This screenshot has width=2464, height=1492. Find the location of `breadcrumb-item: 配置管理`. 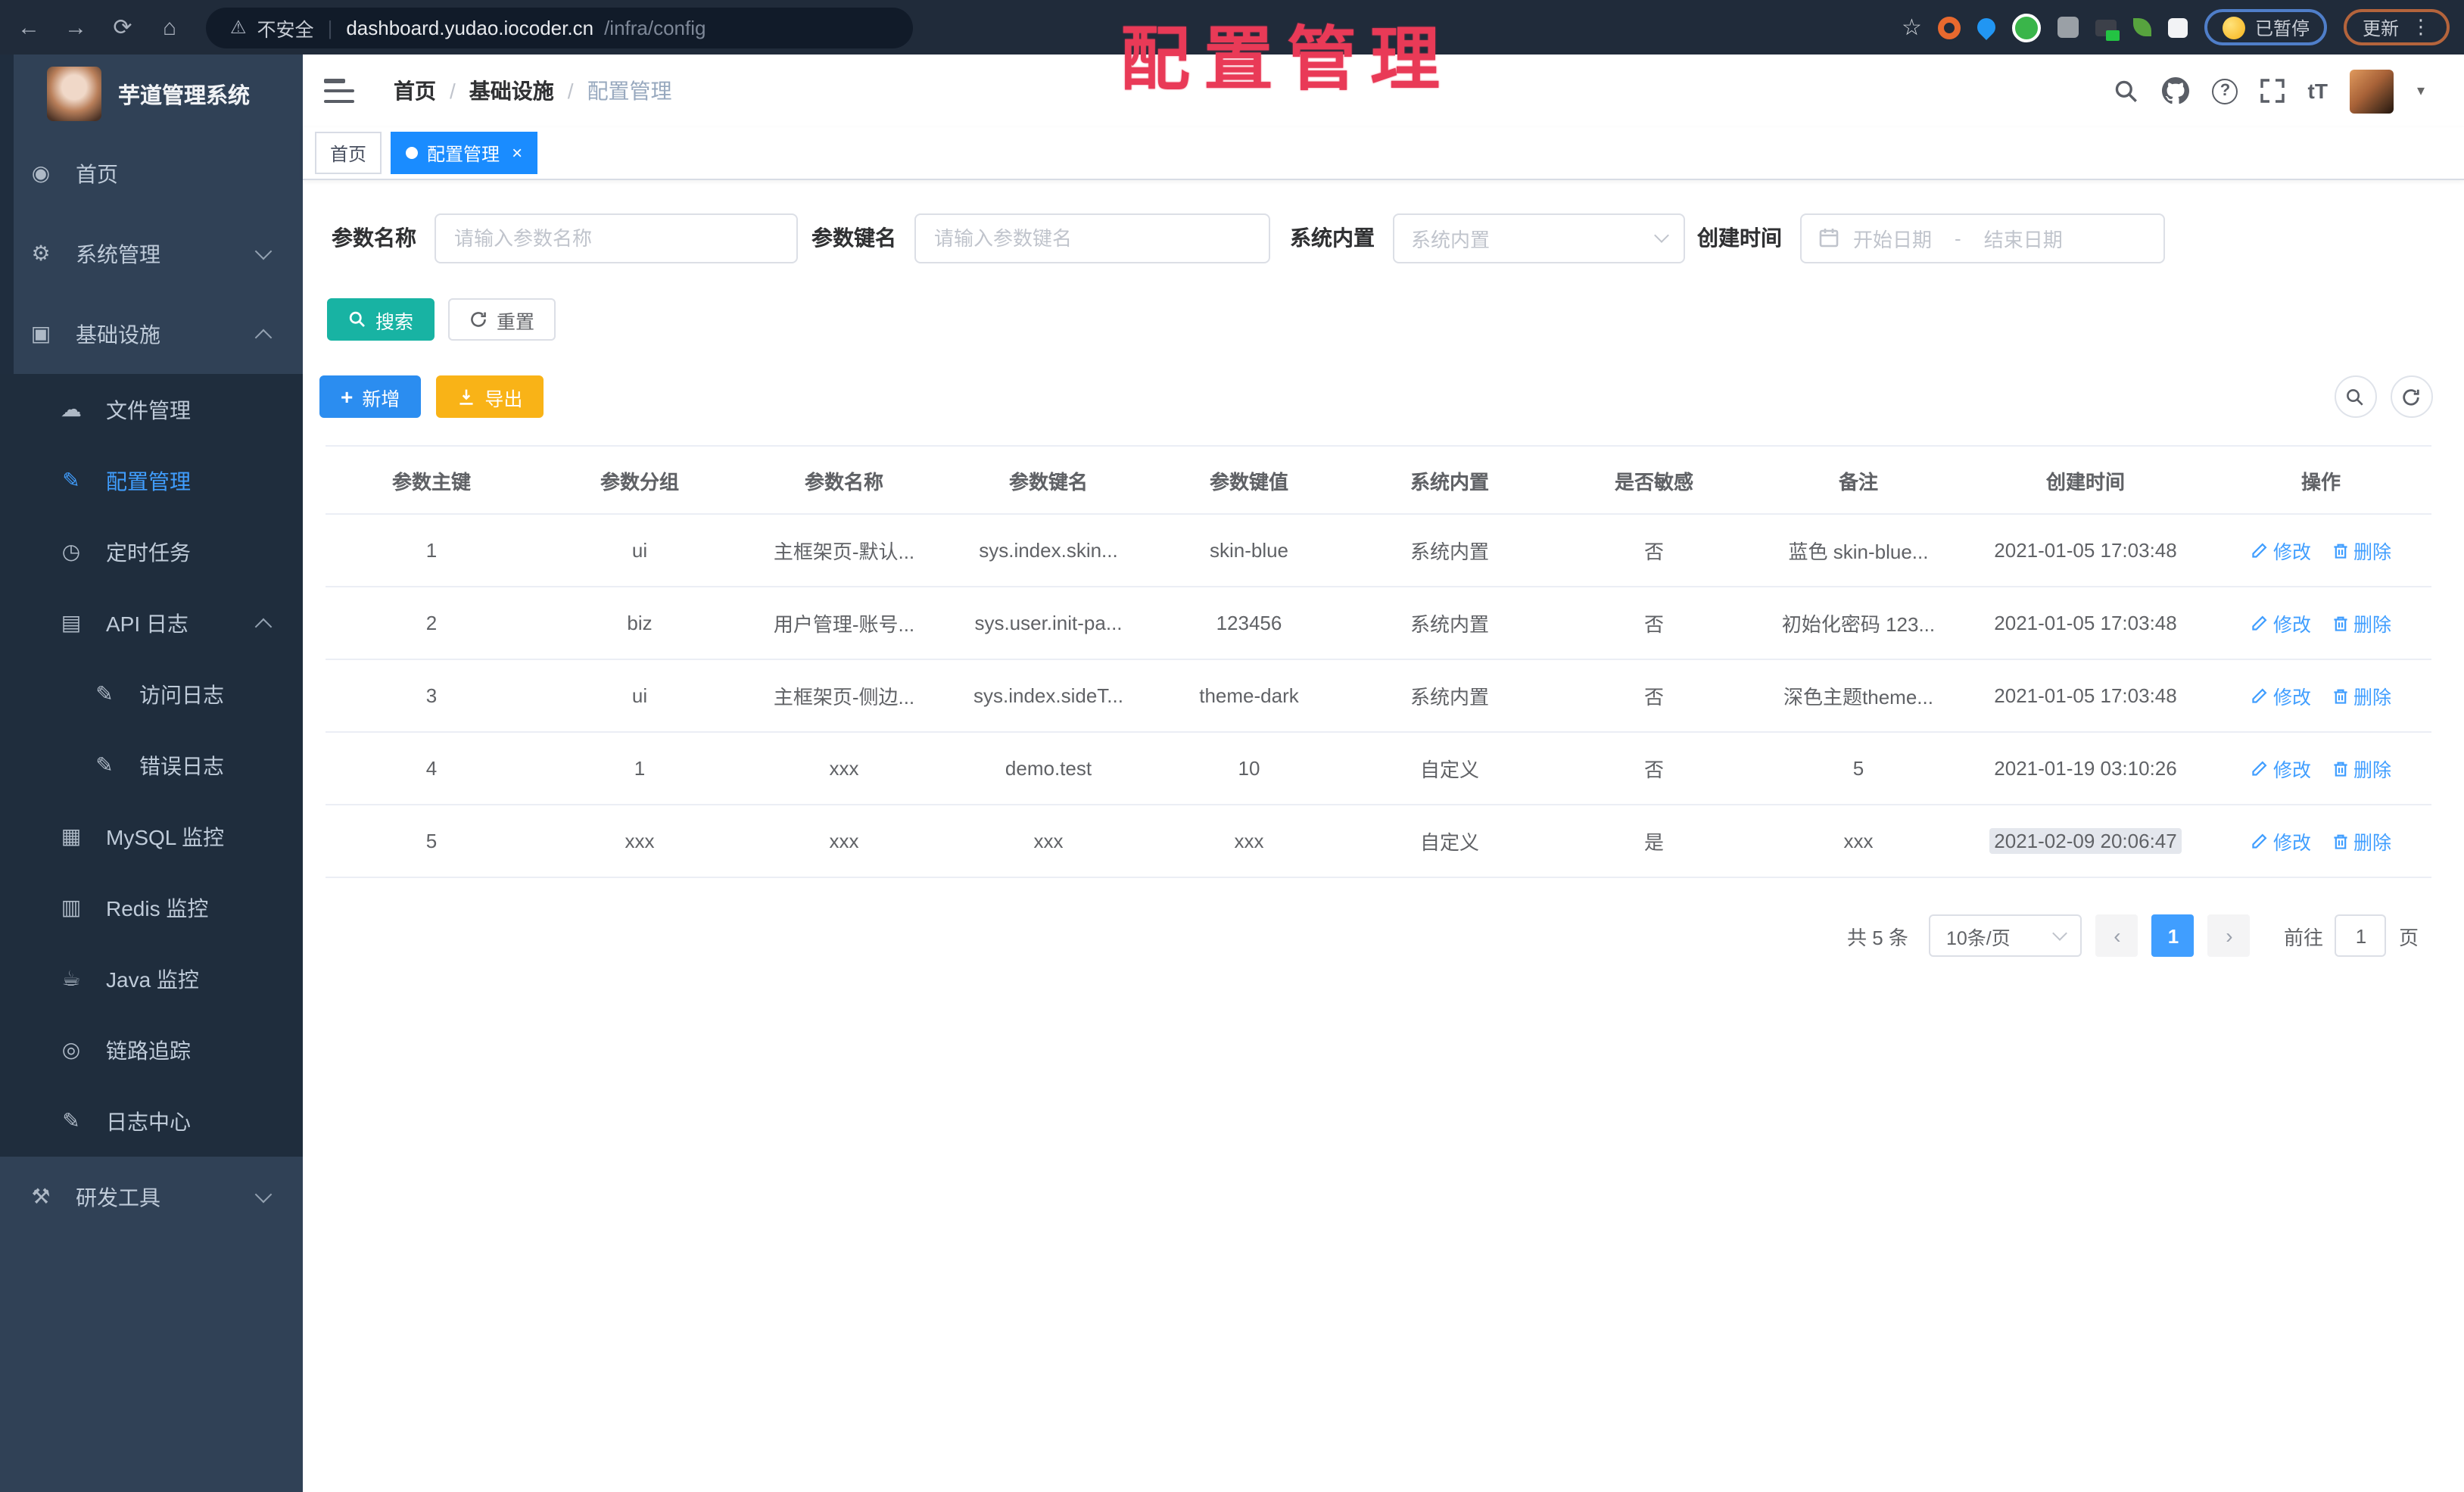

breadcrumb-item: 配置管理 is located at coordinates (629, 91).